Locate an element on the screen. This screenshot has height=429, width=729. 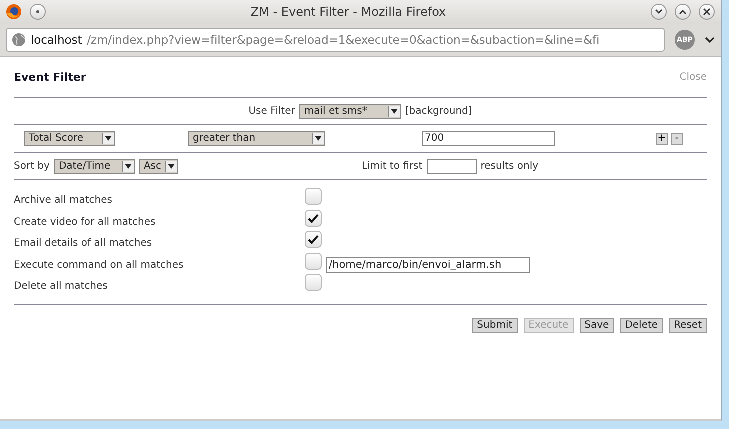
remove-term-button: - is located at coordinates (677, 138).